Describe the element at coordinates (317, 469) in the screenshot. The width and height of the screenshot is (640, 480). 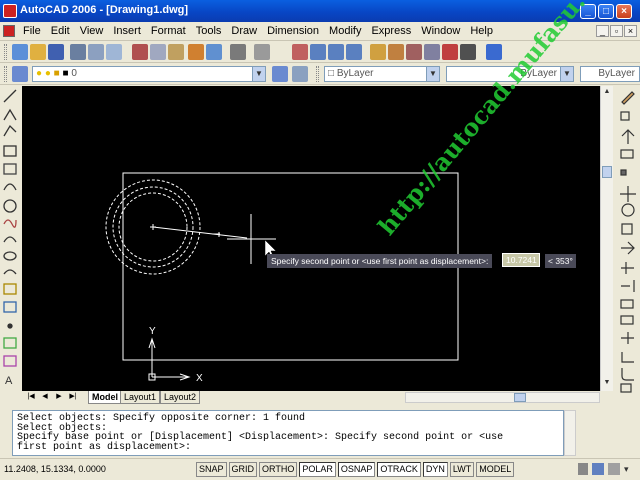
I see `polar-toggle: POLAR` at that location.